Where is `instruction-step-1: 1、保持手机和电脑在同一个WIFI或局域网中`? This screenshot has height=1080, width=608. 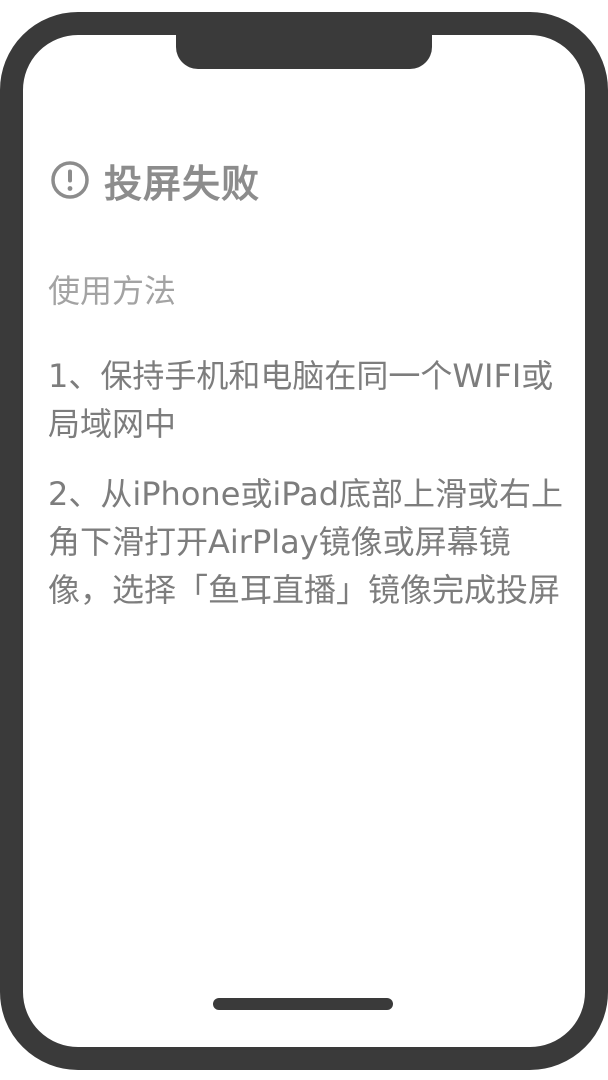
instruction-step-1: 1、保持手机和电脑在同一个WIFI或局域网中 is located at coordinates (301, 400).